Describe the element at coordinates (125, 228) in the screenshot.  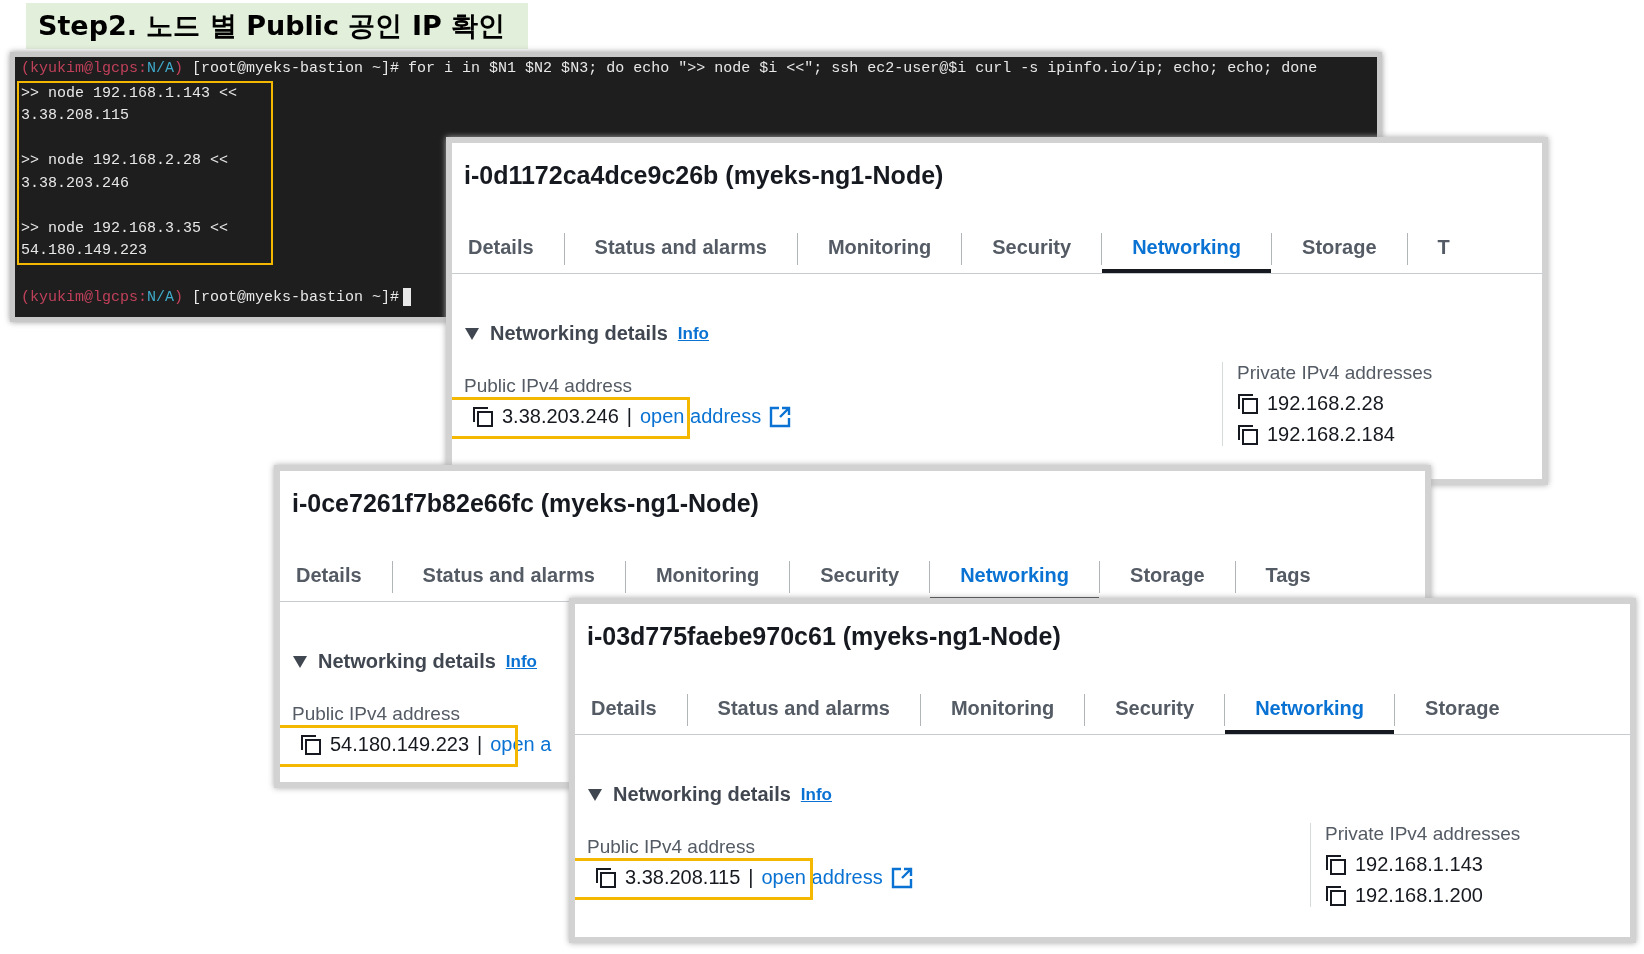
I see `terminal-output: >> node 192.168.3.35 <<` at that location.